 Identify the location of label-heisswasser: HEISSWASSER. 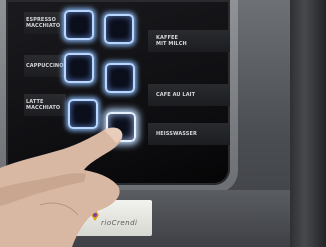
(189, 134).